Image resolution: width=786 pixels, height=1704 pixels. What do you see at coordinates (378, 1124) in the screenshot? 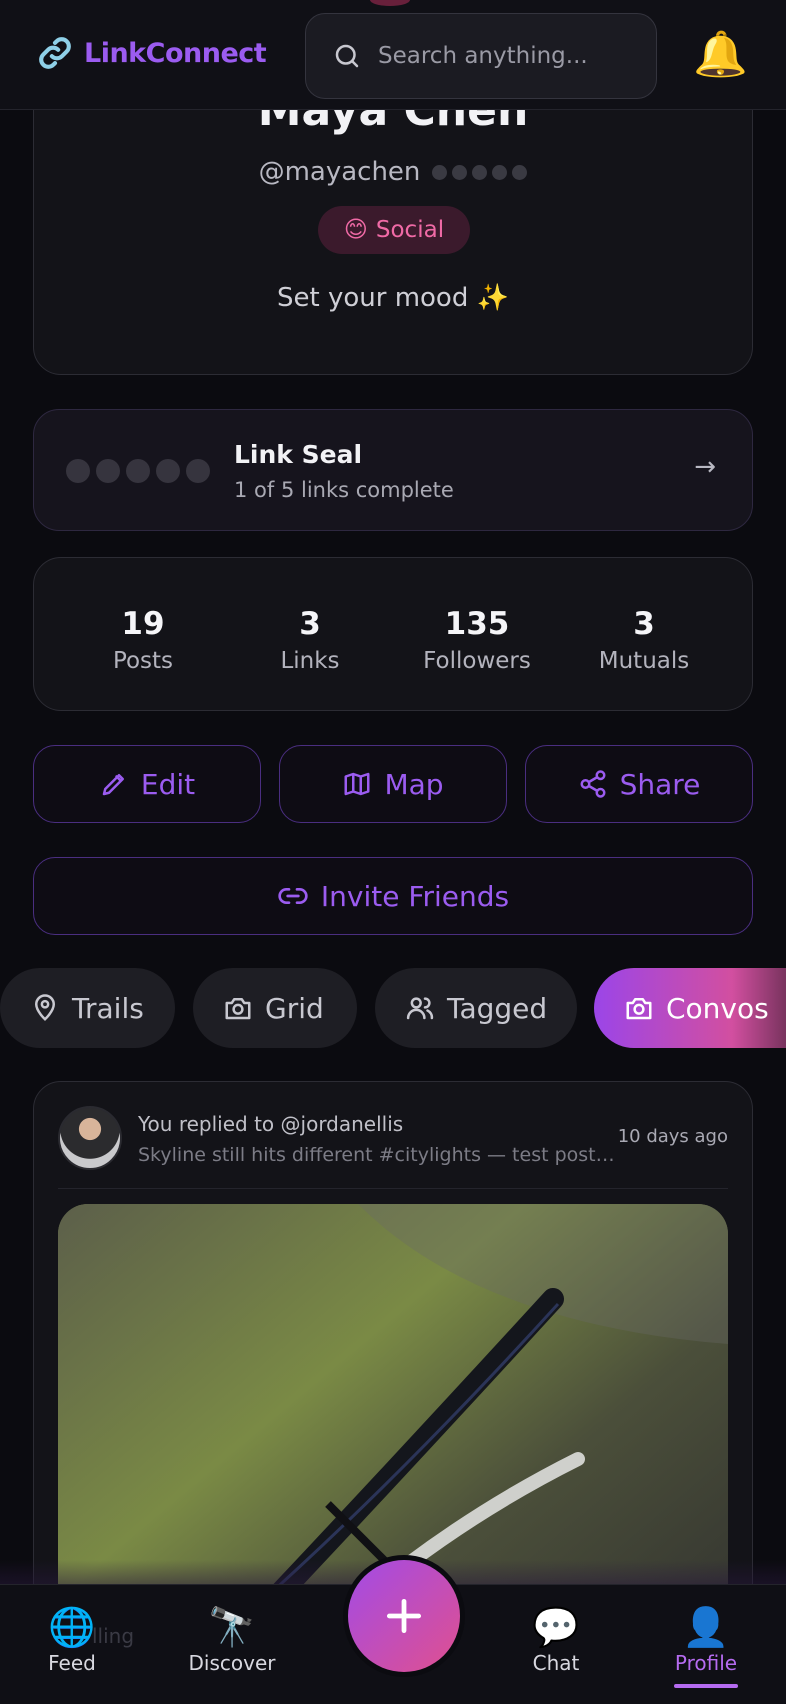
I see `reply-line: You replied to @jordanellis` at bounding box center [378, 1124].